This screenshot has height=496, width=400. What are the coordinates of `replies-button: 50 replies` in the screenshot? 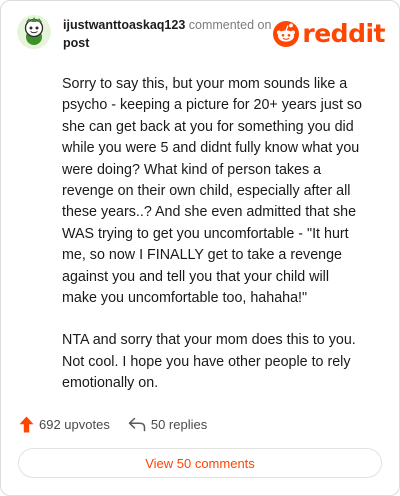 It's located at (167, 424).